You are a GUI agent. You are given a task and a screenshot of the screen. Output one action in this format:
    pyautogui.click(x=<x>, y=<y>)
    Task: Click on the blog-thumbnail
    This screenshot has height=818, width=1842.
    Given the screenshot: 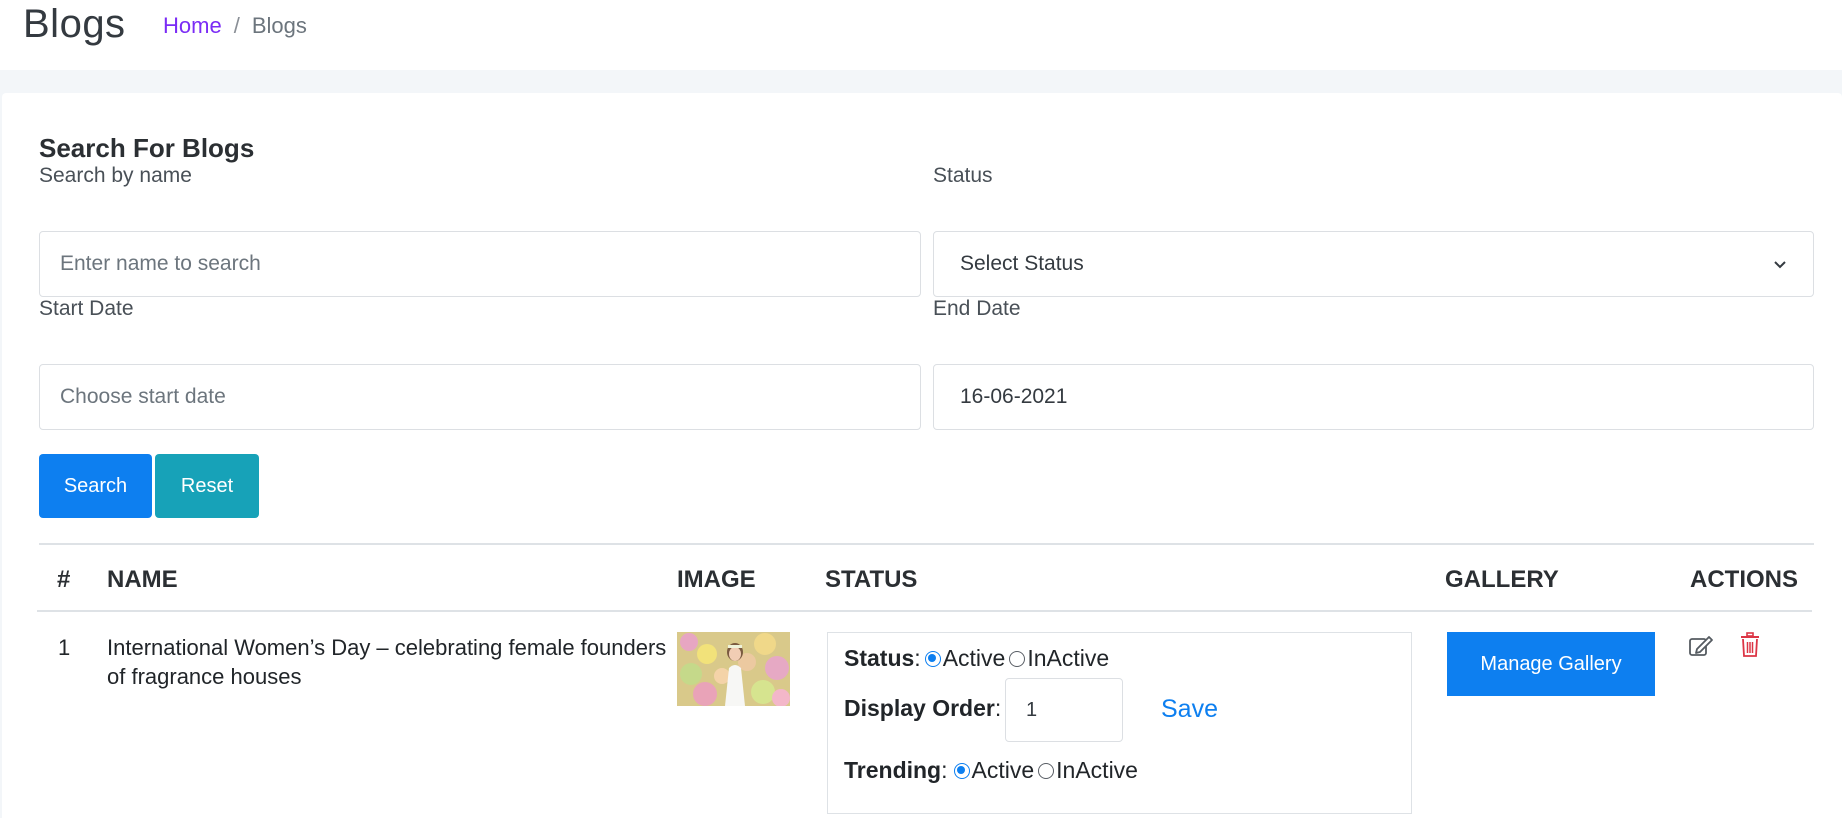 What is the action you would take?
    pyautogui.click(x=733, y=669)
    